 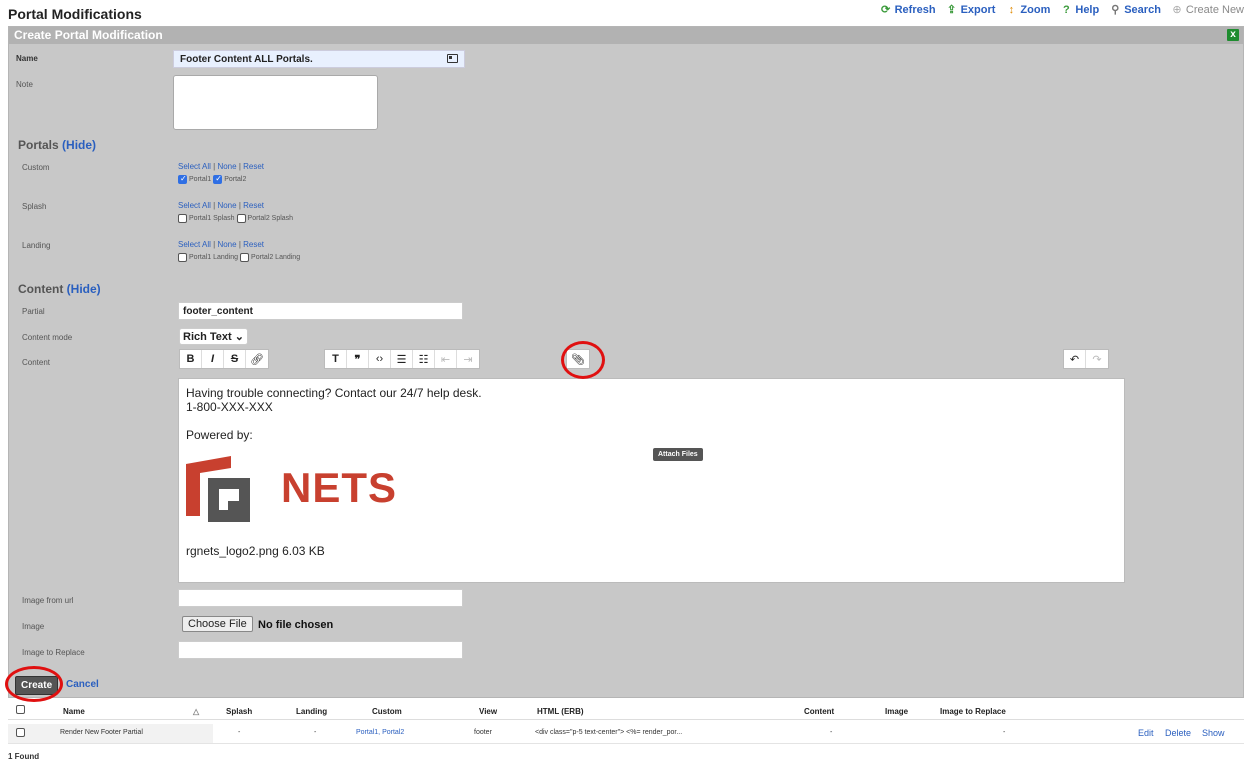 What do you see at coordinates (84, 289) in the screenshot?
I see `content-hide-link: (Hide)` at bounding box center [84, 289].